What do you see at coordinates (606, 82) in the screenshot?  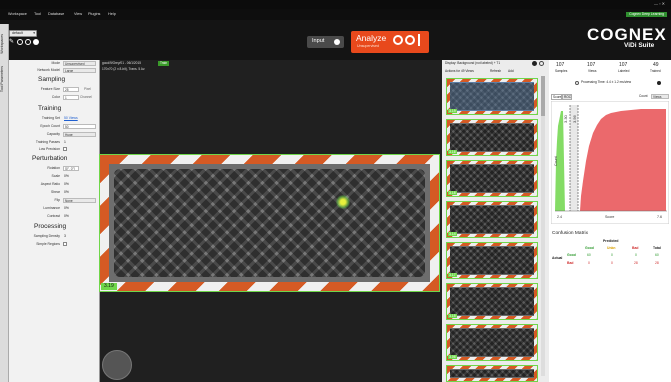 I see `processing-time: Processing Time: 4.4 ± 1.2 ms/view` at bounding box center [606, 82].